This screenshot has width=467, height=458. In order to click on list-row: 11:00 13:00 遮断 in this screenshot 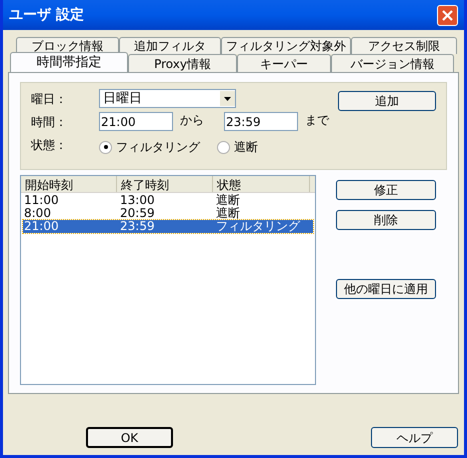, I will do `click(168, 200)`.